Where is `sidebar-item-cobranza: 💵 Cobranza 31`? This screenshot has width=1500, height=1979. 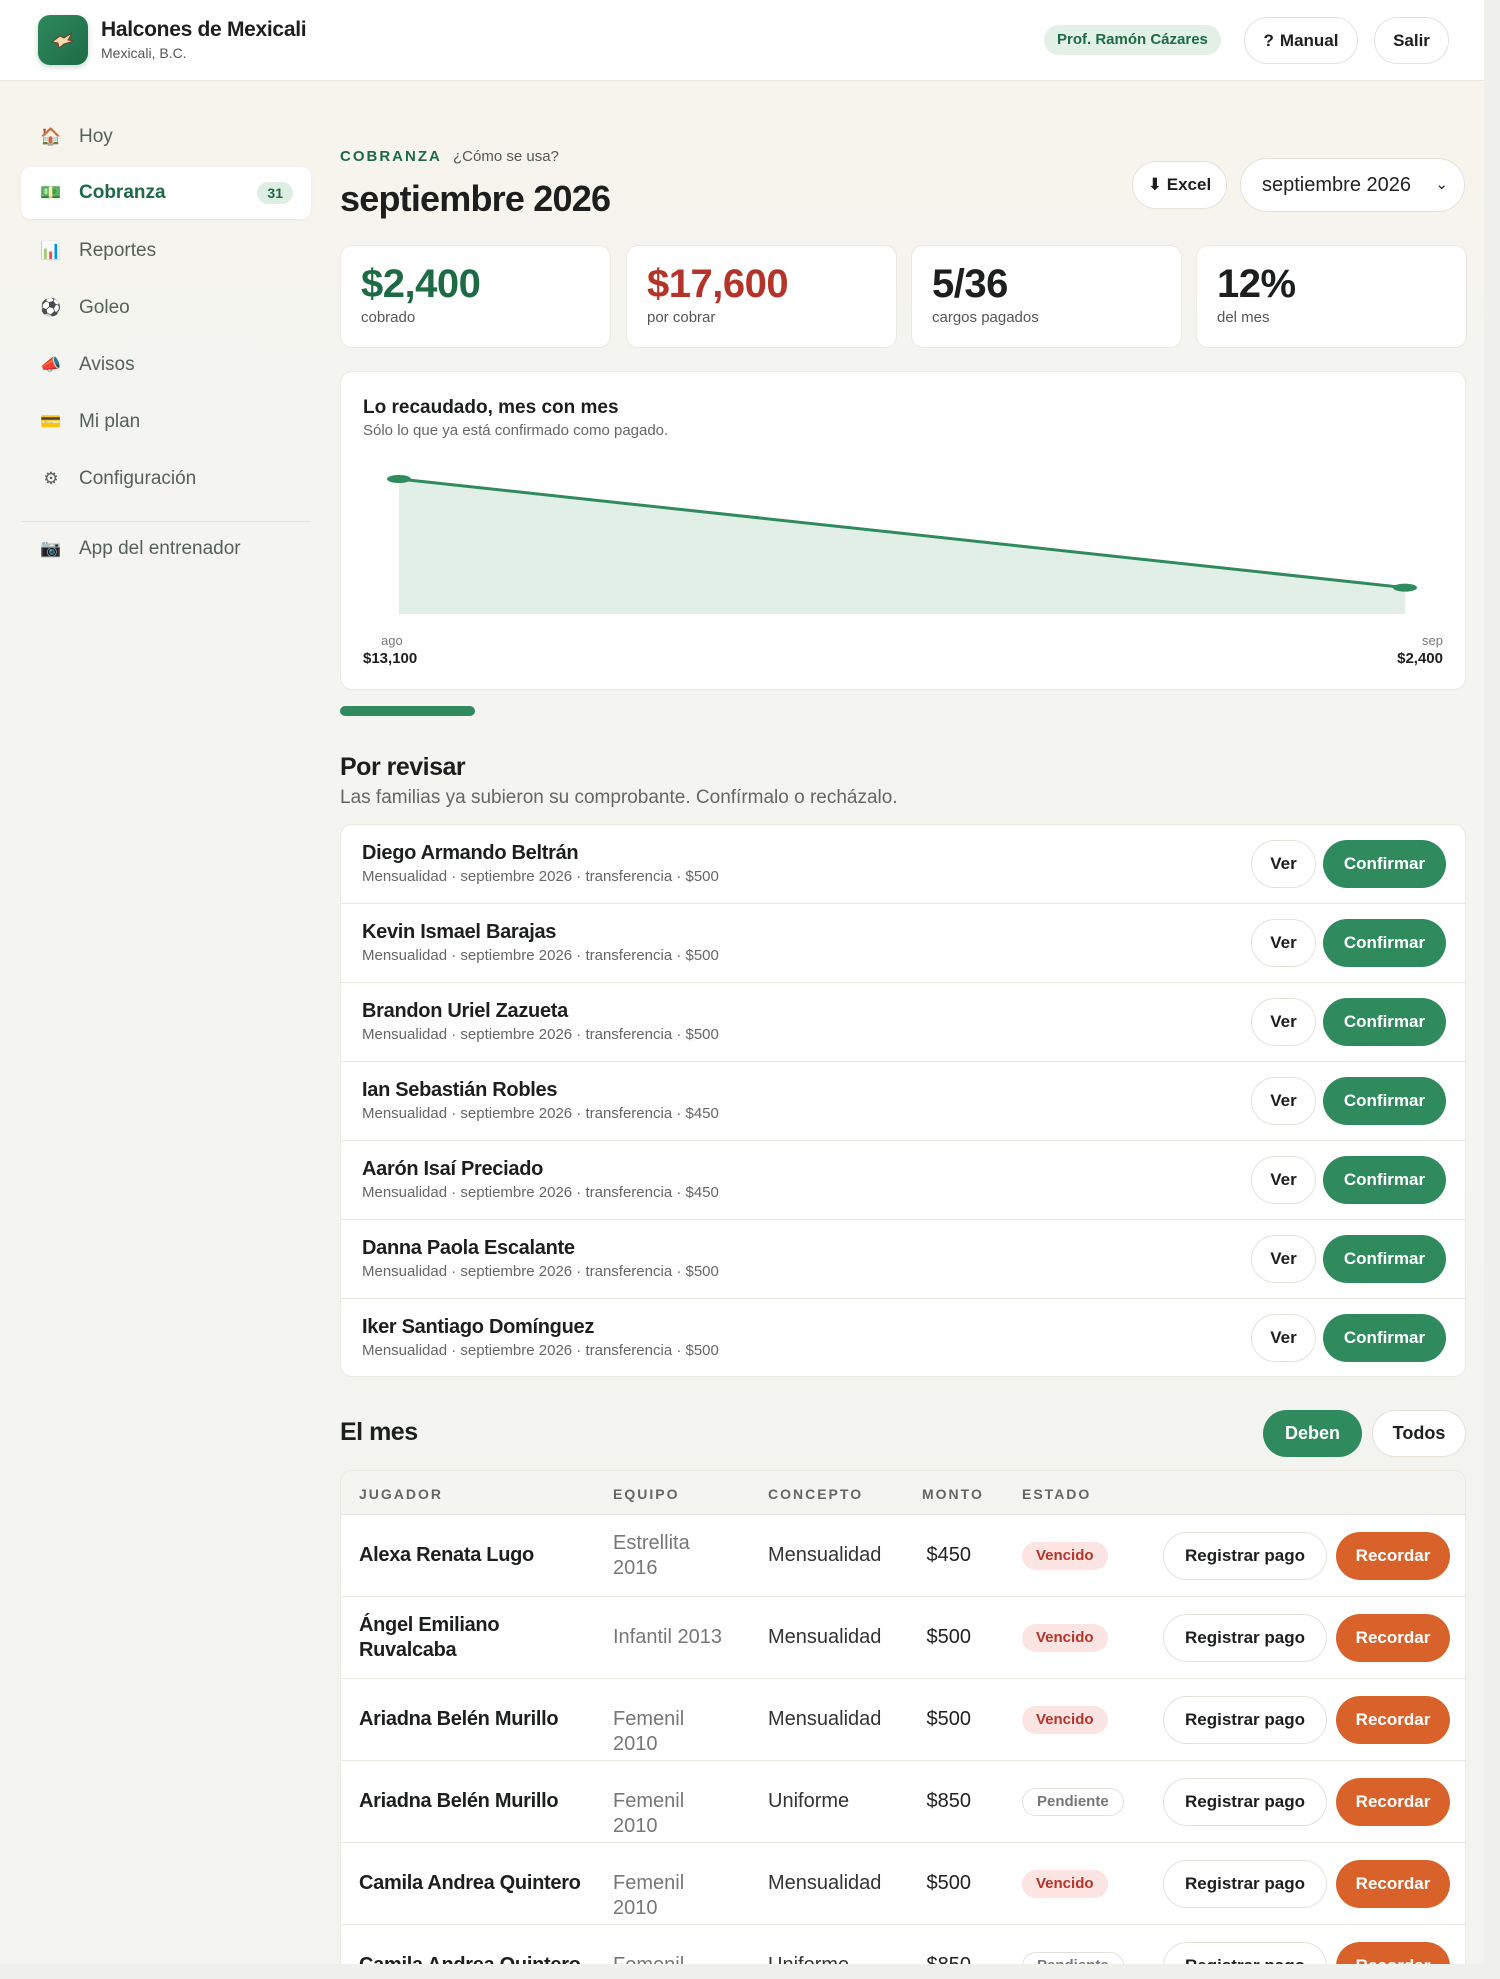
sidebar-item-cobranza: 💵 Cobranza 31 is located at coordinates (166, 193).